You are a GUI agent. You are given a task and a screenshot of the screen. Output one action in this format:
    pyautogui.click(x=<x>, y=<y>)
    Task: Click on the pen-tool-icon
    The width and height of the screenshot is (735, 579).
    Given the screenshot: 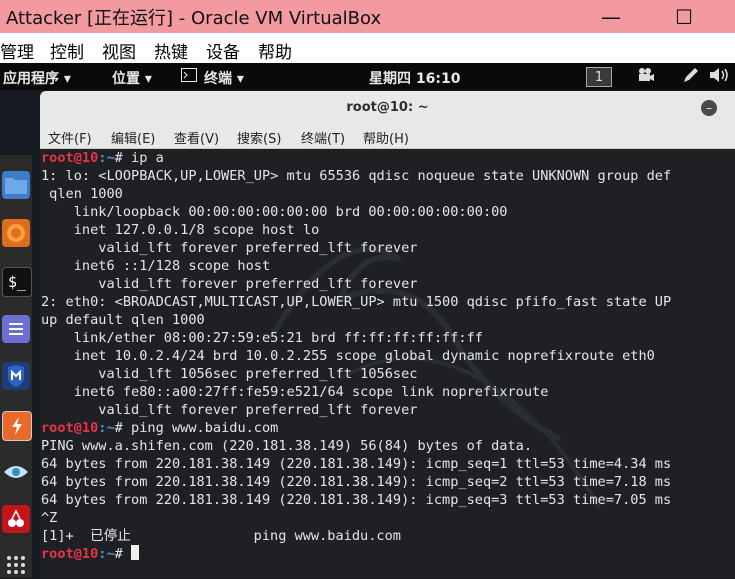 What is the action you would take?
    pyautogui.click(x=691, y=77)
    